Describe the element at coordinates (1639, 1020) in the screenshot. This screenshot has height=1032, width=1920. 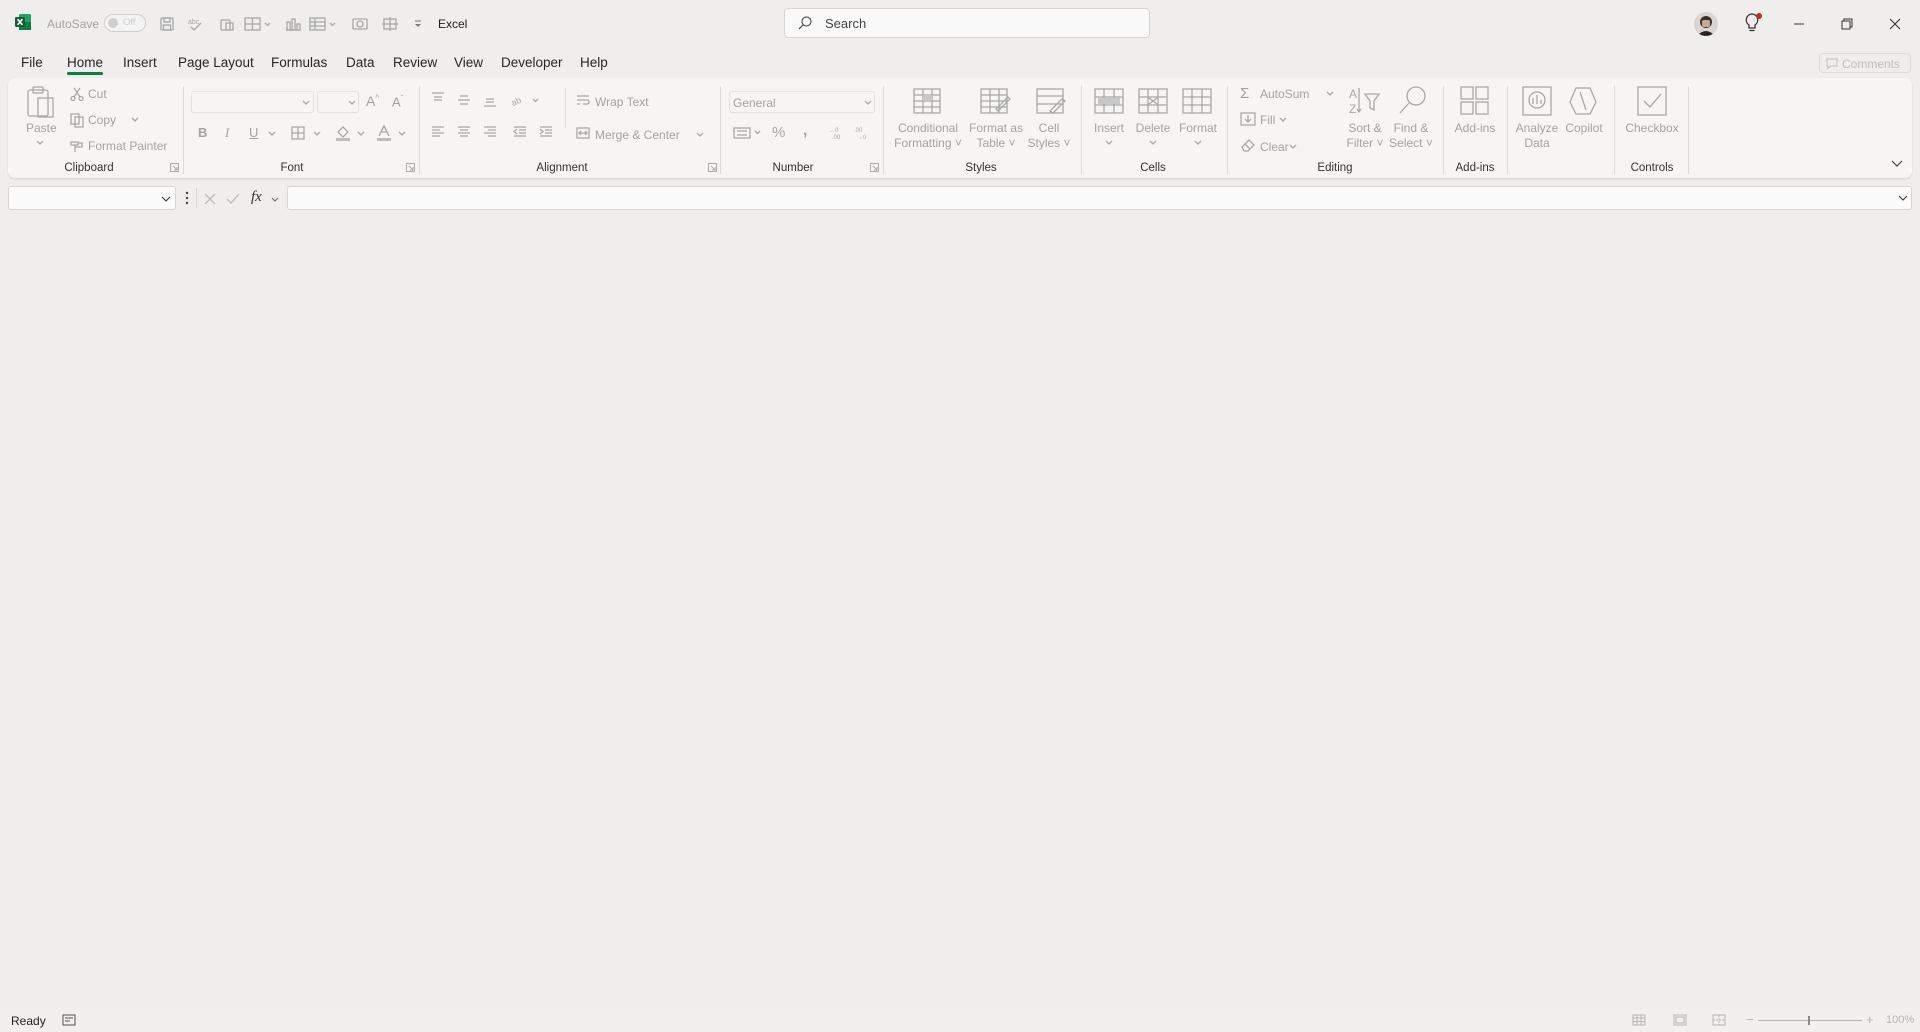
I see `normal-view-icon` at that location.